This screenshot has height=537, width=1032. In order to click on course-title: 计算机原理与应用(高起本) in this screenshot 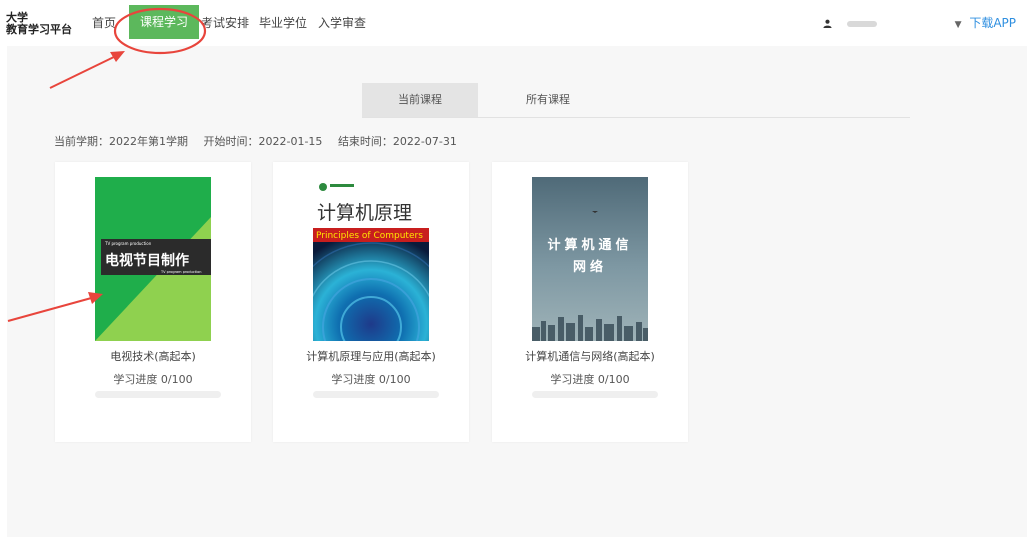, I will do `click(371, 356)`.